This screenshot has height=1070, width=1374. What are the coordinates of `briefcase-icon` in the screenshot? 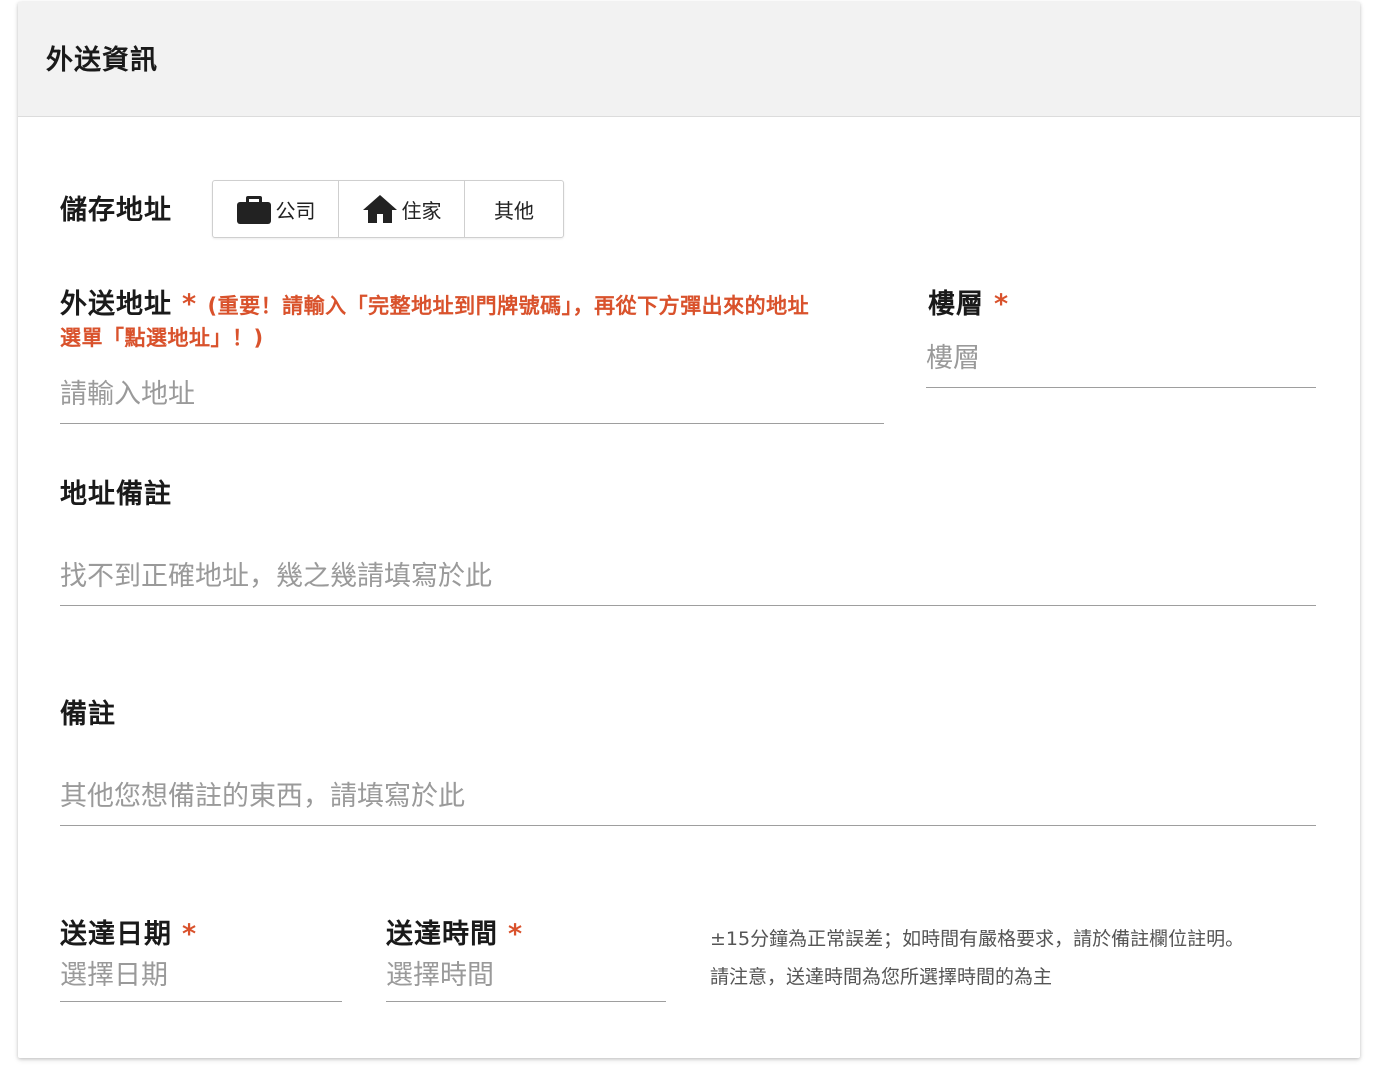 It's located at (253, 210).